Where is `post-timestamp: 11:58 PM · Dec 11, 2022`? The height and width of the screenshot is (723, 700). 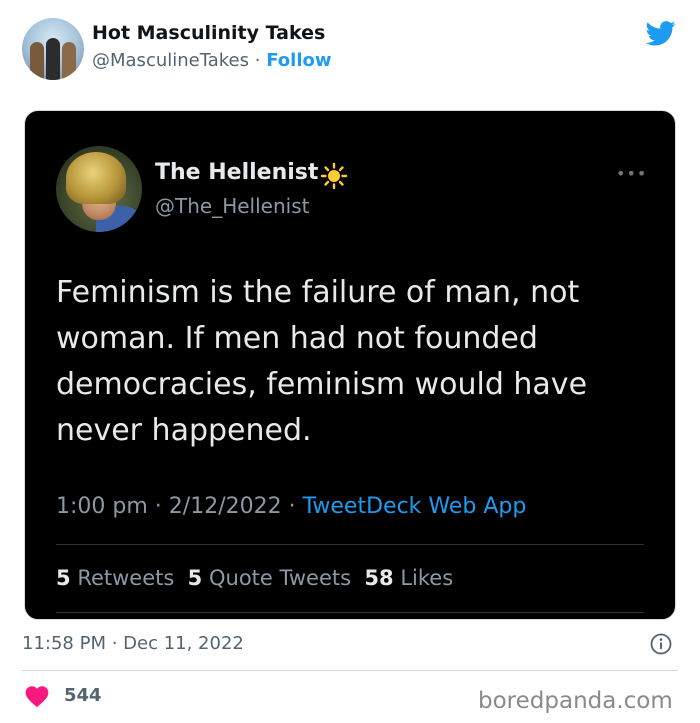
post-timestamp: 11:58 PM · Dec 11, 2022 is located at coordinates (133, 643).